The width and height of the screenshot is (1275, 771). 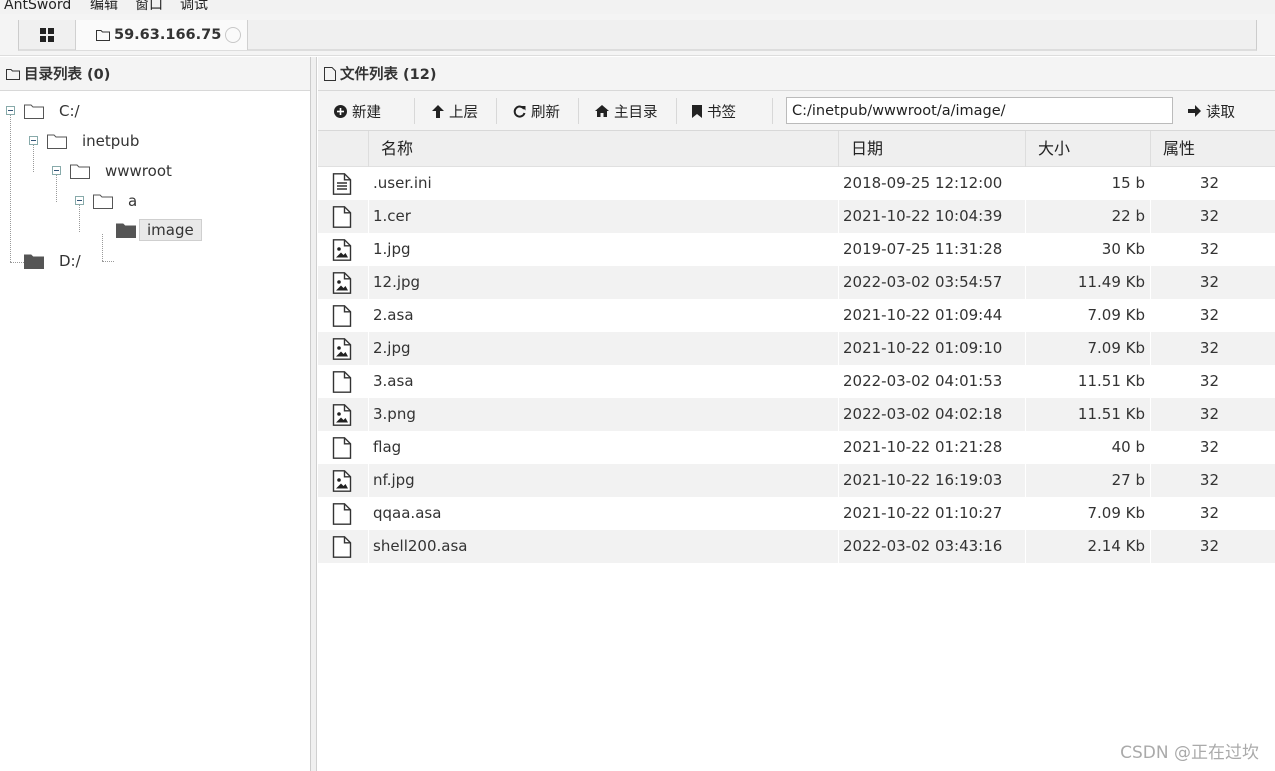 What do you see at coordinates (70, 261) in the screenshot?
I see `tree-node-label: D:/` at bounding box center [70, 261].